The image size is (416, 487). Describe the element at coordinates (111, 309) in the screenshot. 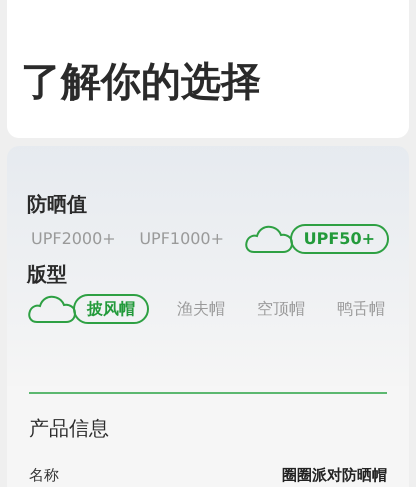

I see `option-chip: 披风帽` at that location.